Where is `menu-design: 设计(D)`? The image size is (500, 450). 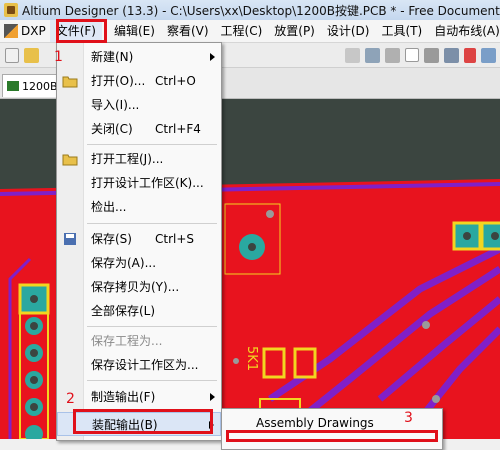 menu-design: 设计(D) is located at coordinates (348, 31).